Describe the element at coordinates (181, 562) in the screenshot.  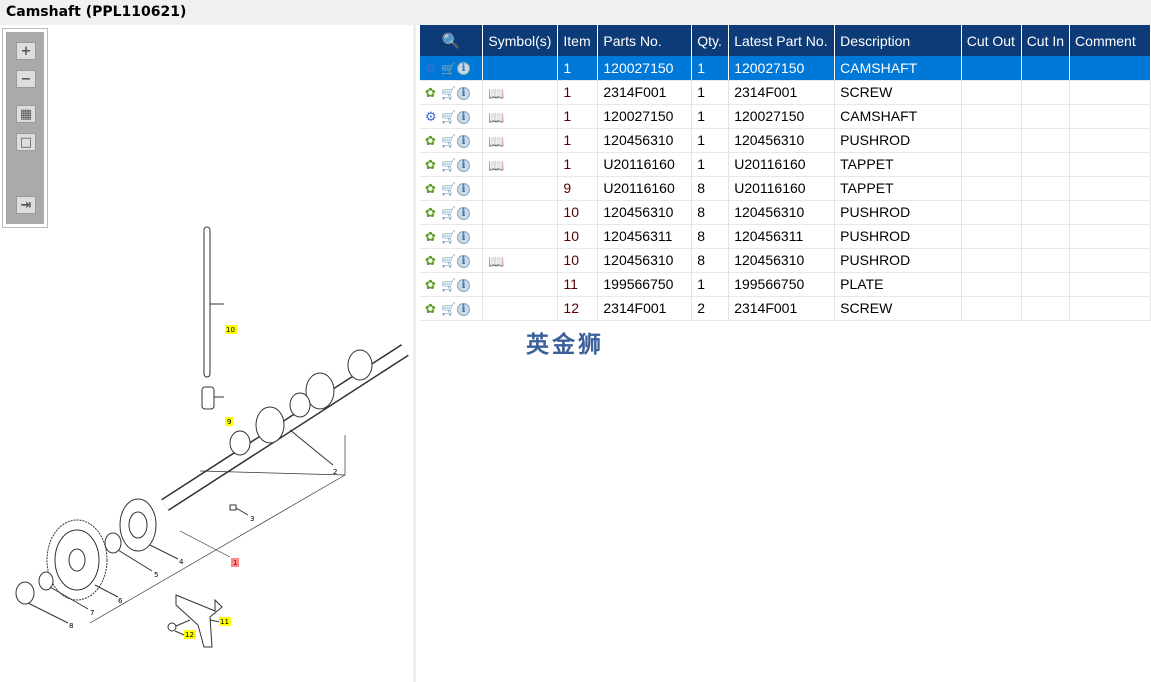
I see `callout-4: 4` at that location.